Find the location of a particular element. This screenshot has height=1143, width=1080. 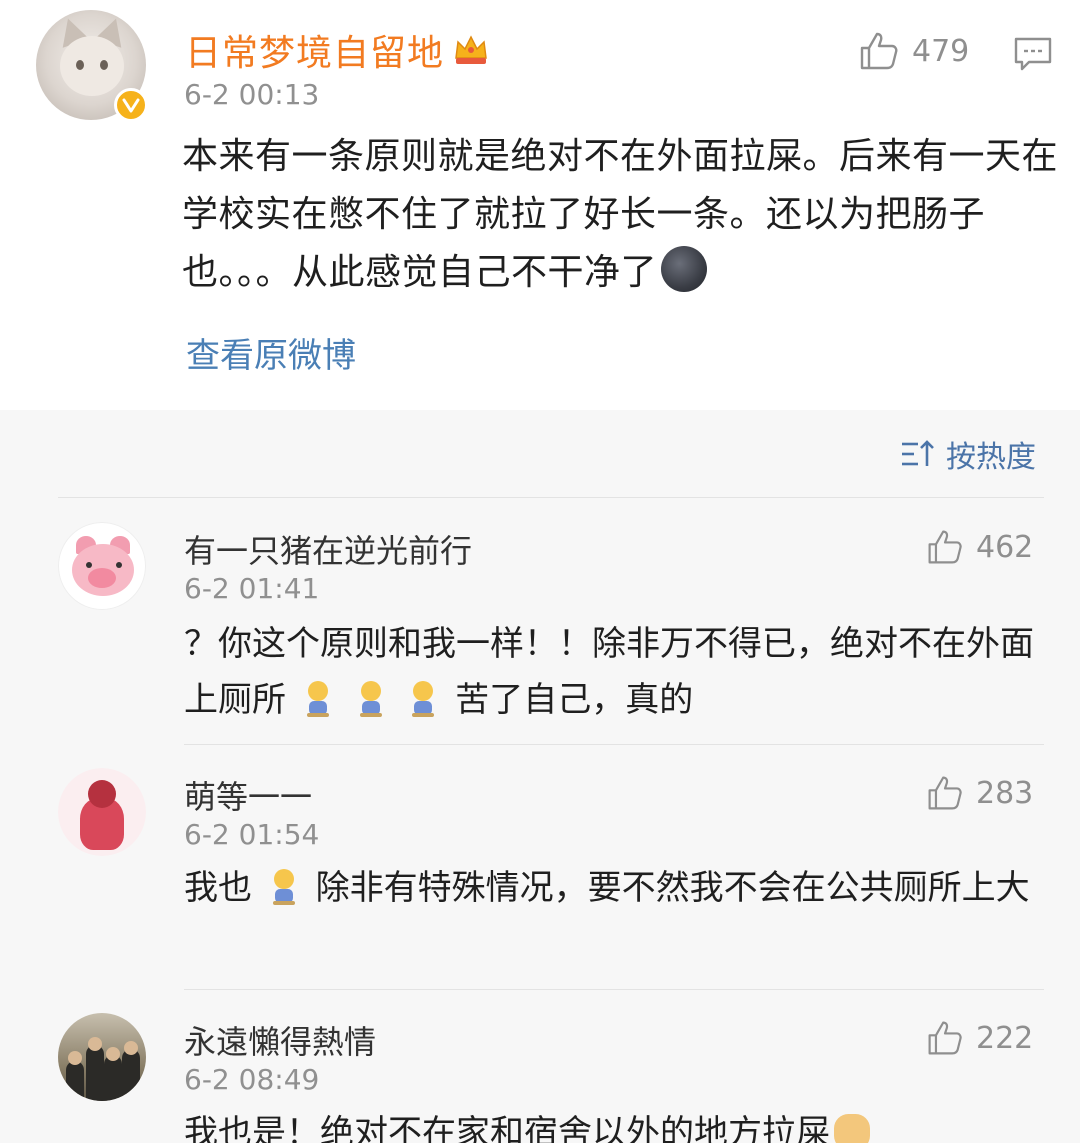

pig-snout is located at coordinates (102, 578).